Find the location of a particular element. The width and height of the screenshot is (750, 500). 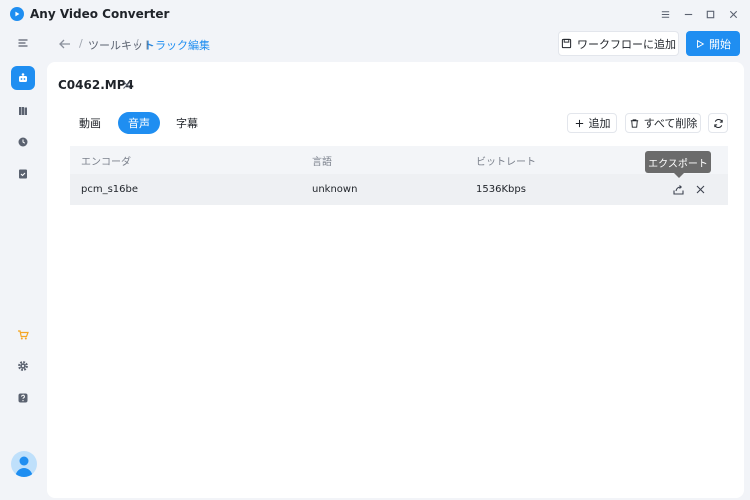

maximize-icon is located at coordinates (710, 14).